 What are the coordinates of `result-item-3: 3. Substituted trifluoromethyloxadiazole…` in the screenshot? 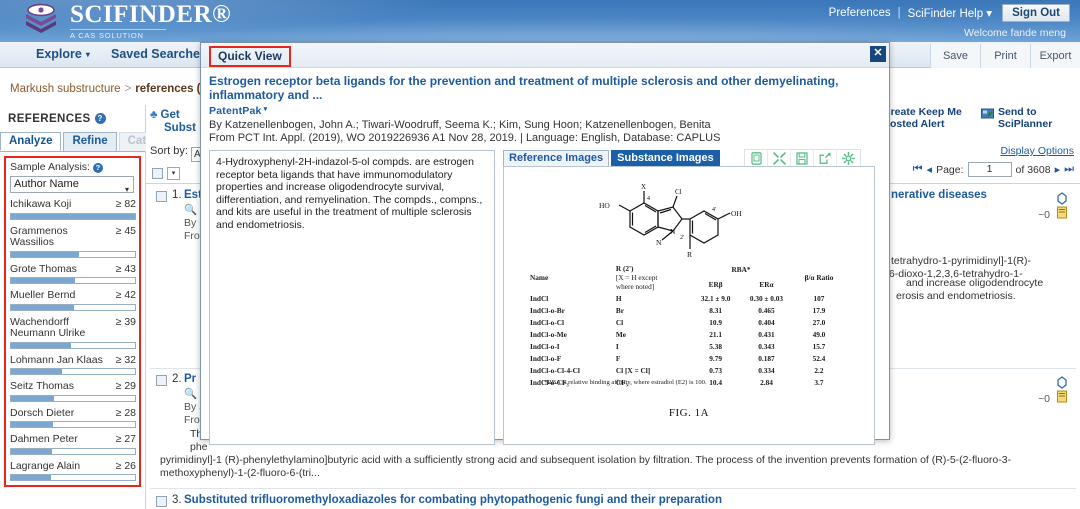 It's located at (613, 501).